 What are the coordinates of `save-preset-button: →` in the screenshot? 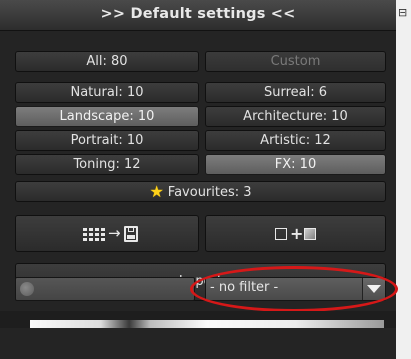 It's located at (107, 233).